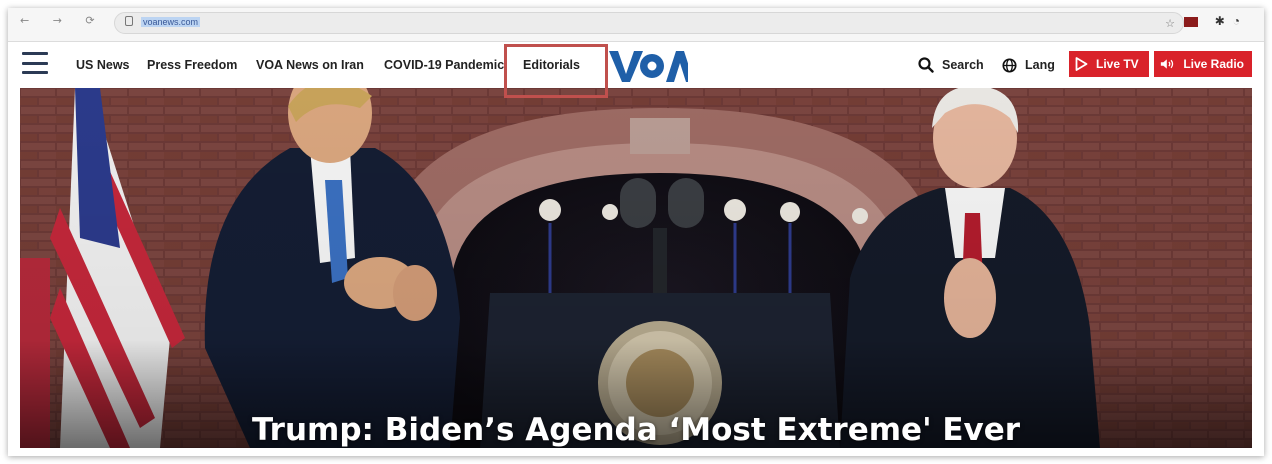 This screenshot has height=464, width=1272. What do you see at coordinates (310, 65) in the screenshot?
I see `nav-voa-news-on-iran: VOA News on Iran` at bounding box center [310, 65].